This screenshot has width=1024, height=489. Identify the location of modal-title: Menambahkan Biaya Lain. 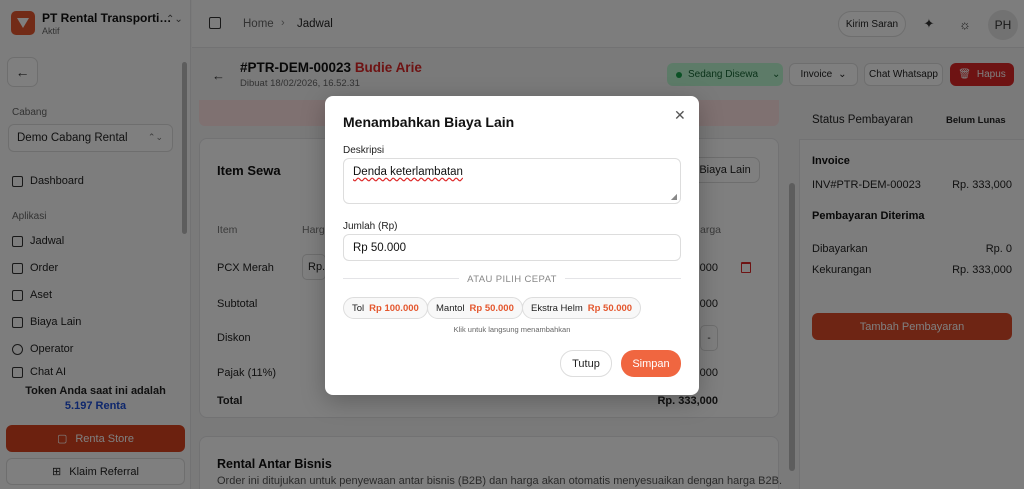
(429, 122).